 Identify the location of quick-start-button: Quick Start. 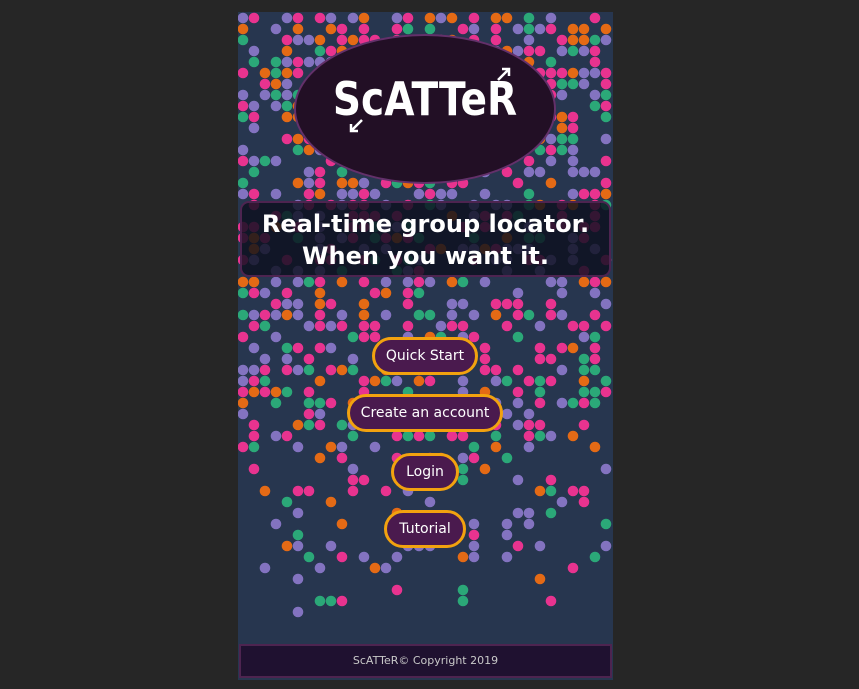
(425, 356).